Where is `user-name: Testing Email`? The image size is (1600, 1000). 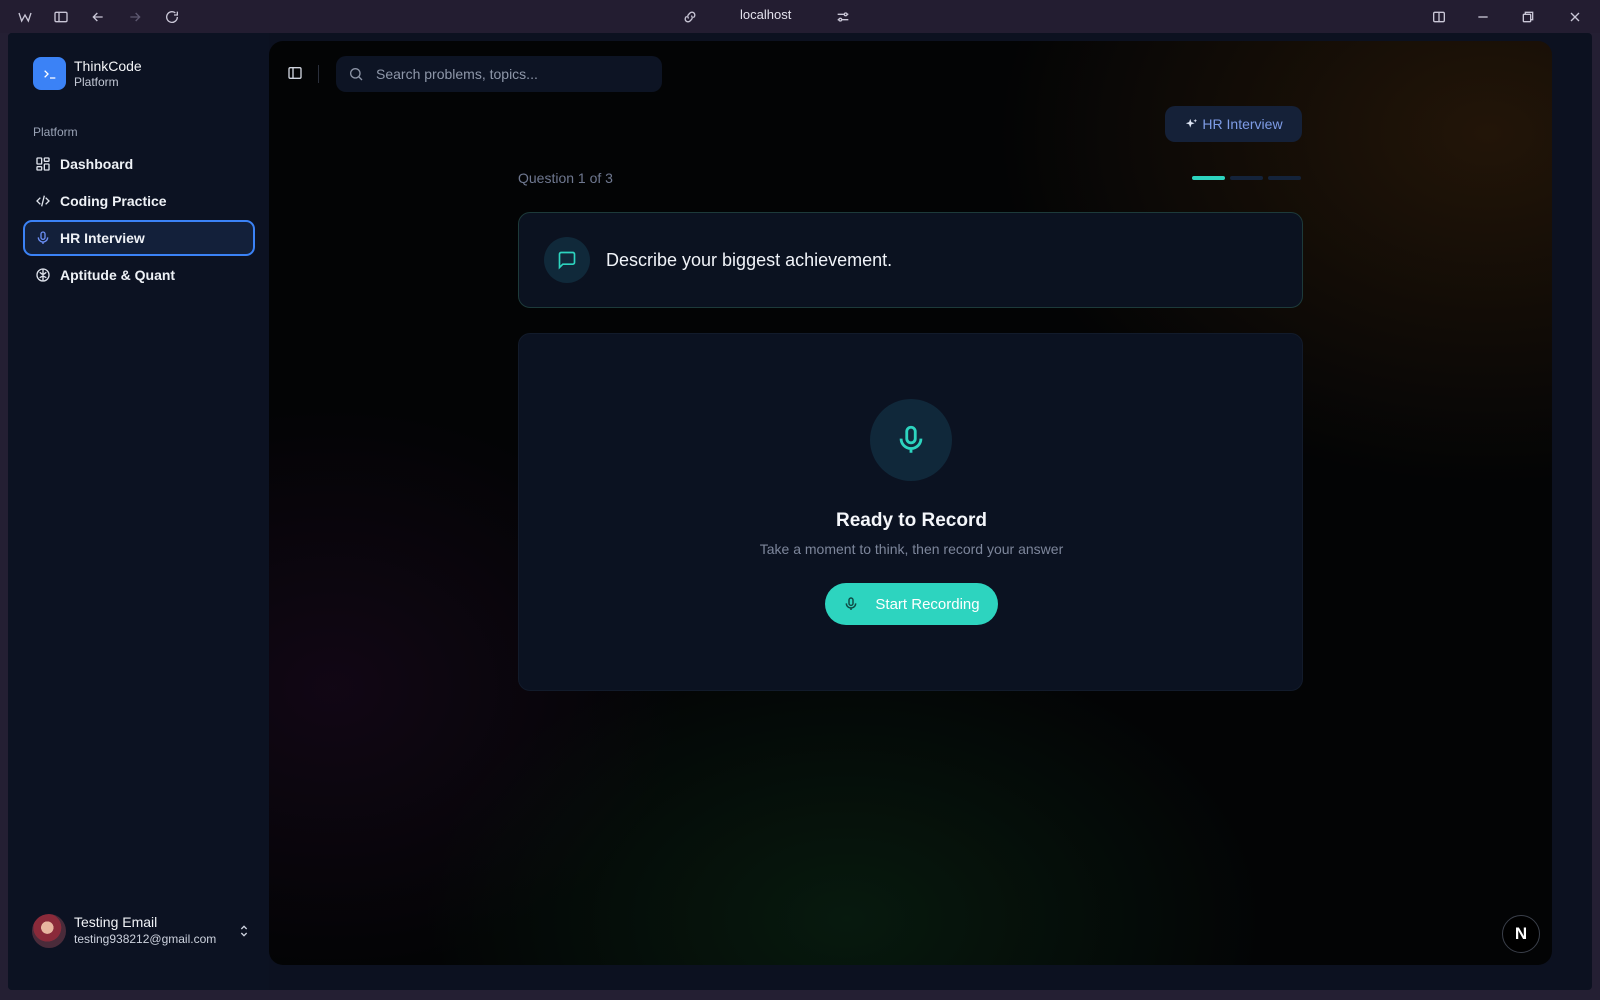
user-name: Testing Email is located at coordinates (116, 922).